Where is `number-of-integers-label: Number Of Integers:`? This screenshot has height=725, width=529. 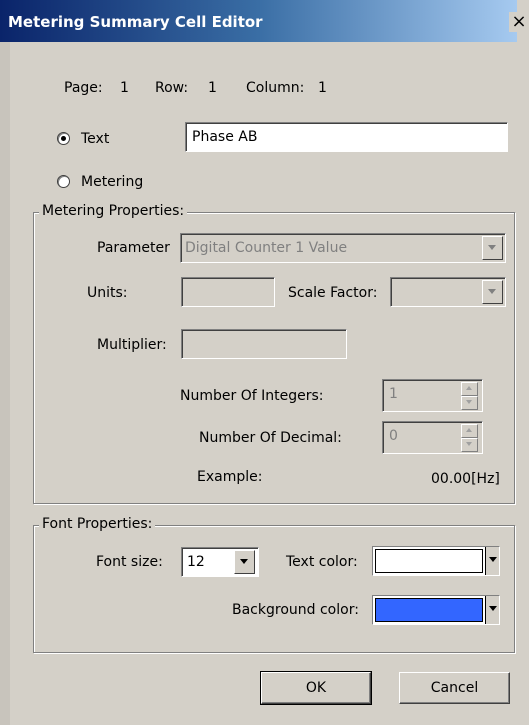 number-of-integers-label: Number Of Integers: is located at coordinates (252, 396).